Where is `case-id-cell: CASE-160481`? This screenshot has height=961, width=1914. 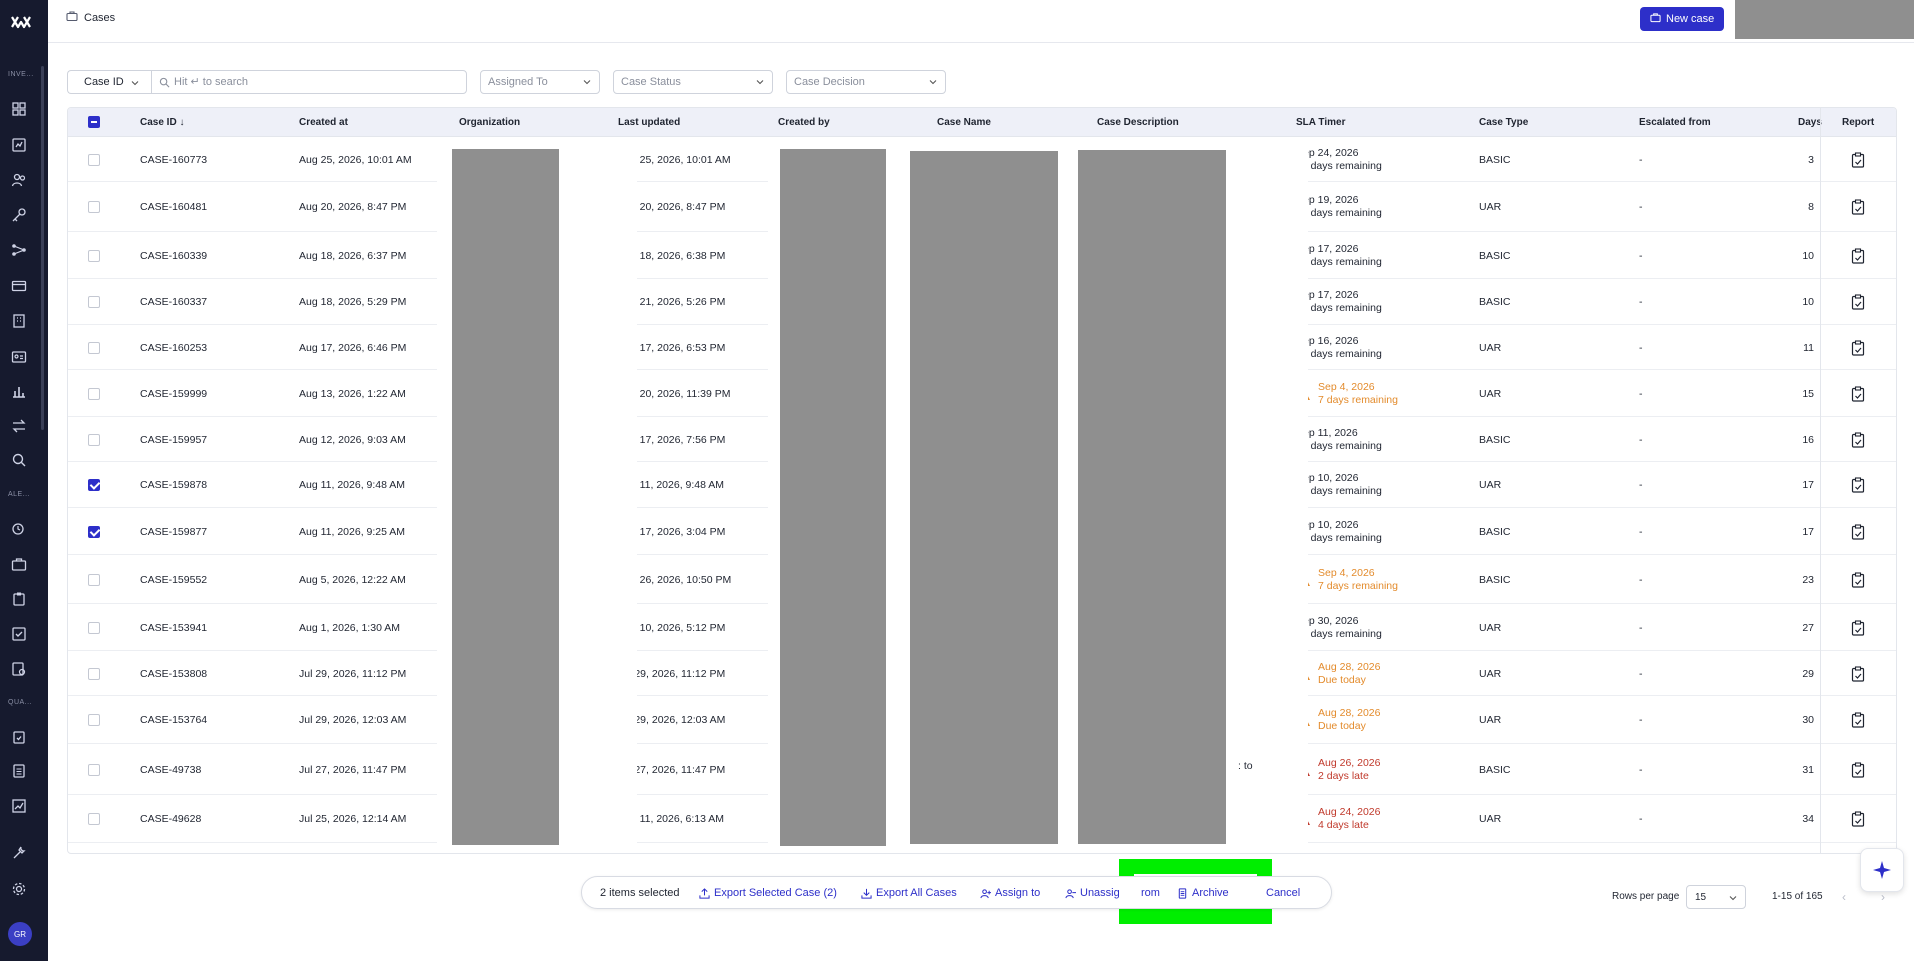
case-id-cell: CASE-160481 is located at coordinates (173, 207).